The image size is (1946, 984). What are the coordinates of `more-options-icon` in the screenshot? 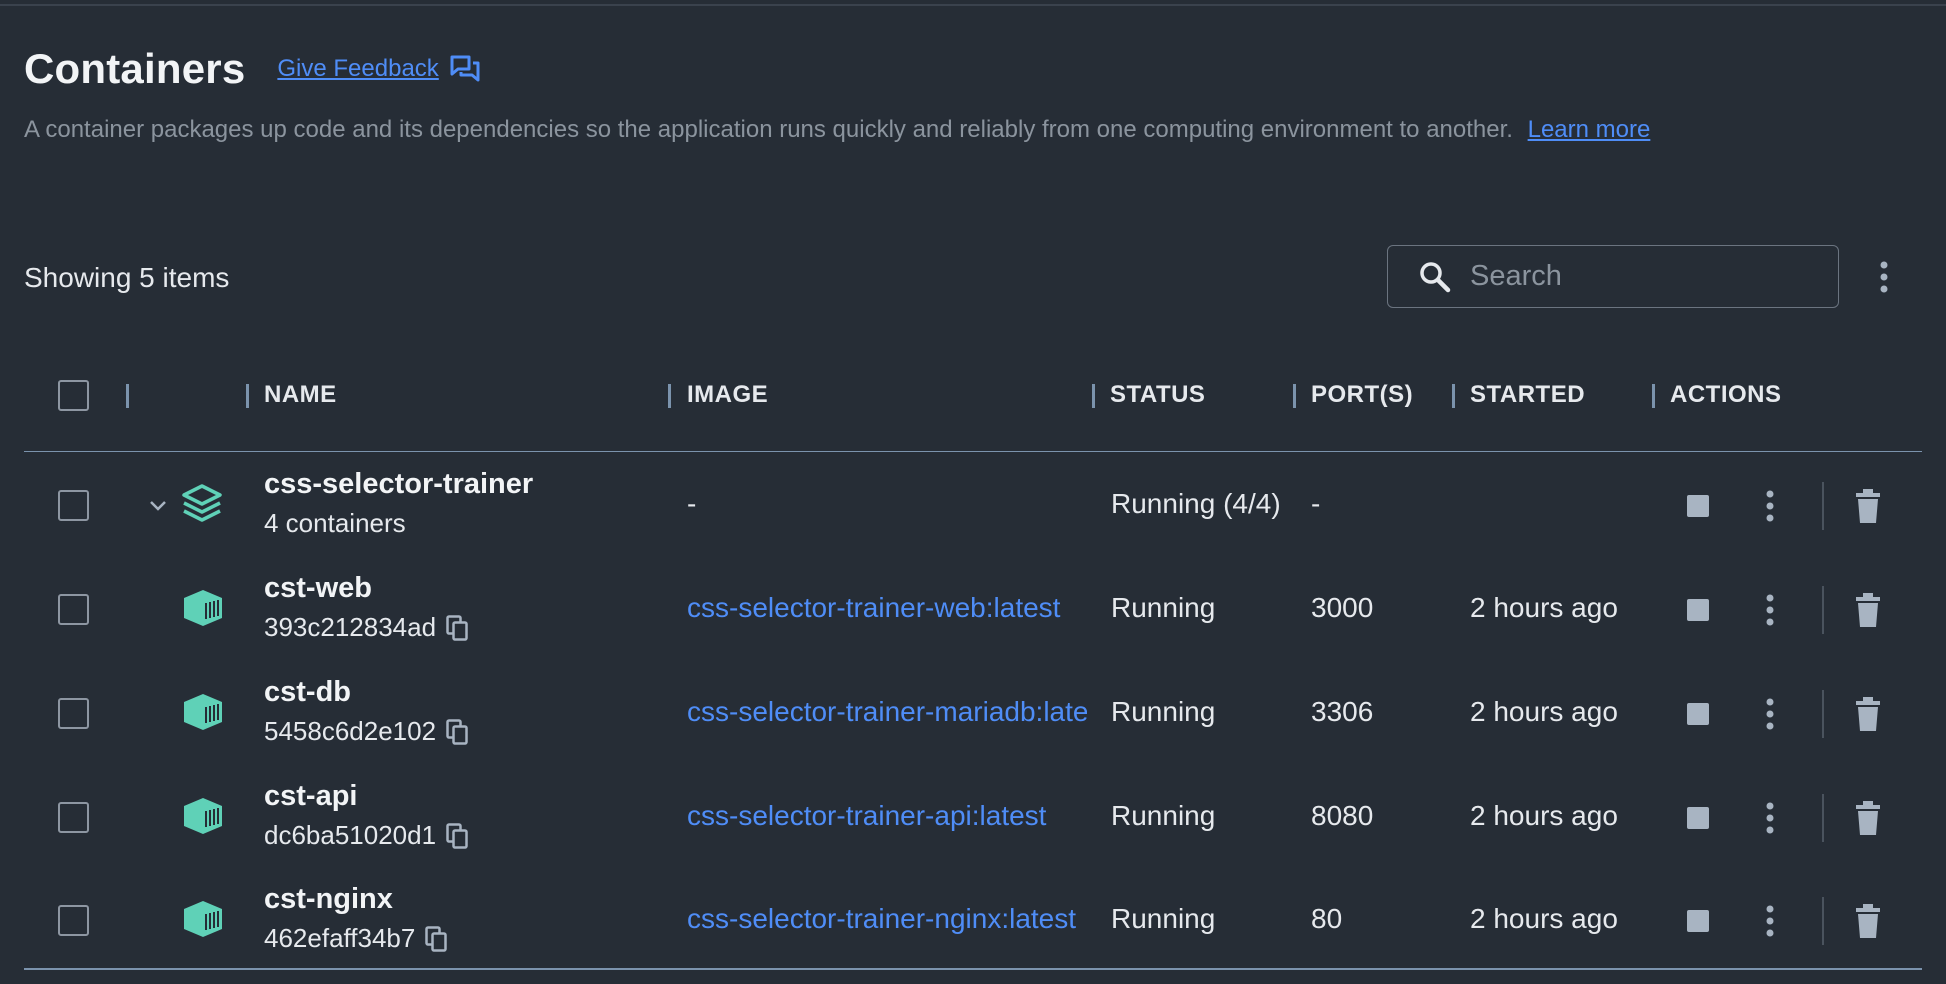 It's located at (1884, 277).